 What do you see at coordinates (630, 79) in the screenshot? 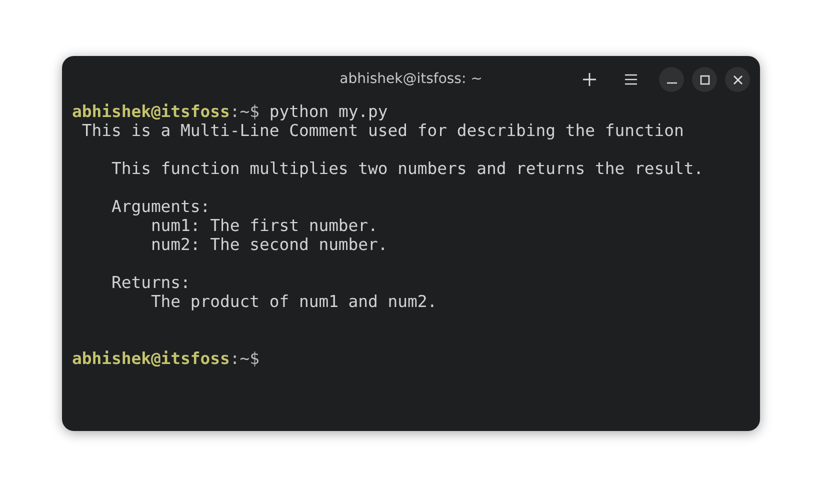
I see `menu-icon` at bounding box center [630, 79].